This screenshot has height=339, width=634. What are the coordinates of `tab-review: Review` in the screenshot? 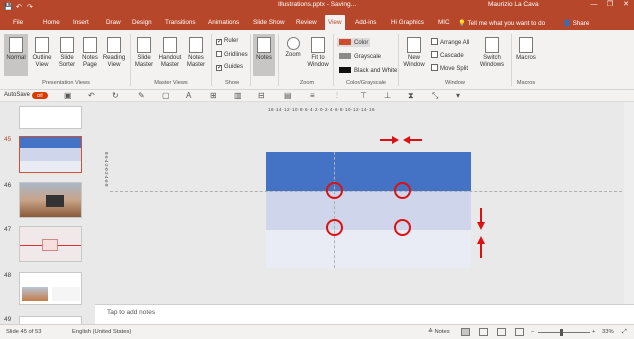 It's located at (306, 22).